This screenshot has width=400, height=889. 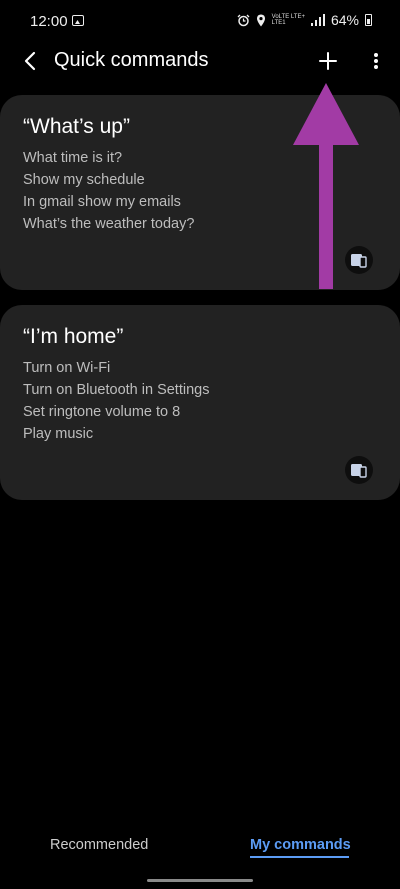 What do you see at coordinates (243, 20) in the screenshot?
I see `alarm-icon` at bounding box center [243, 20].